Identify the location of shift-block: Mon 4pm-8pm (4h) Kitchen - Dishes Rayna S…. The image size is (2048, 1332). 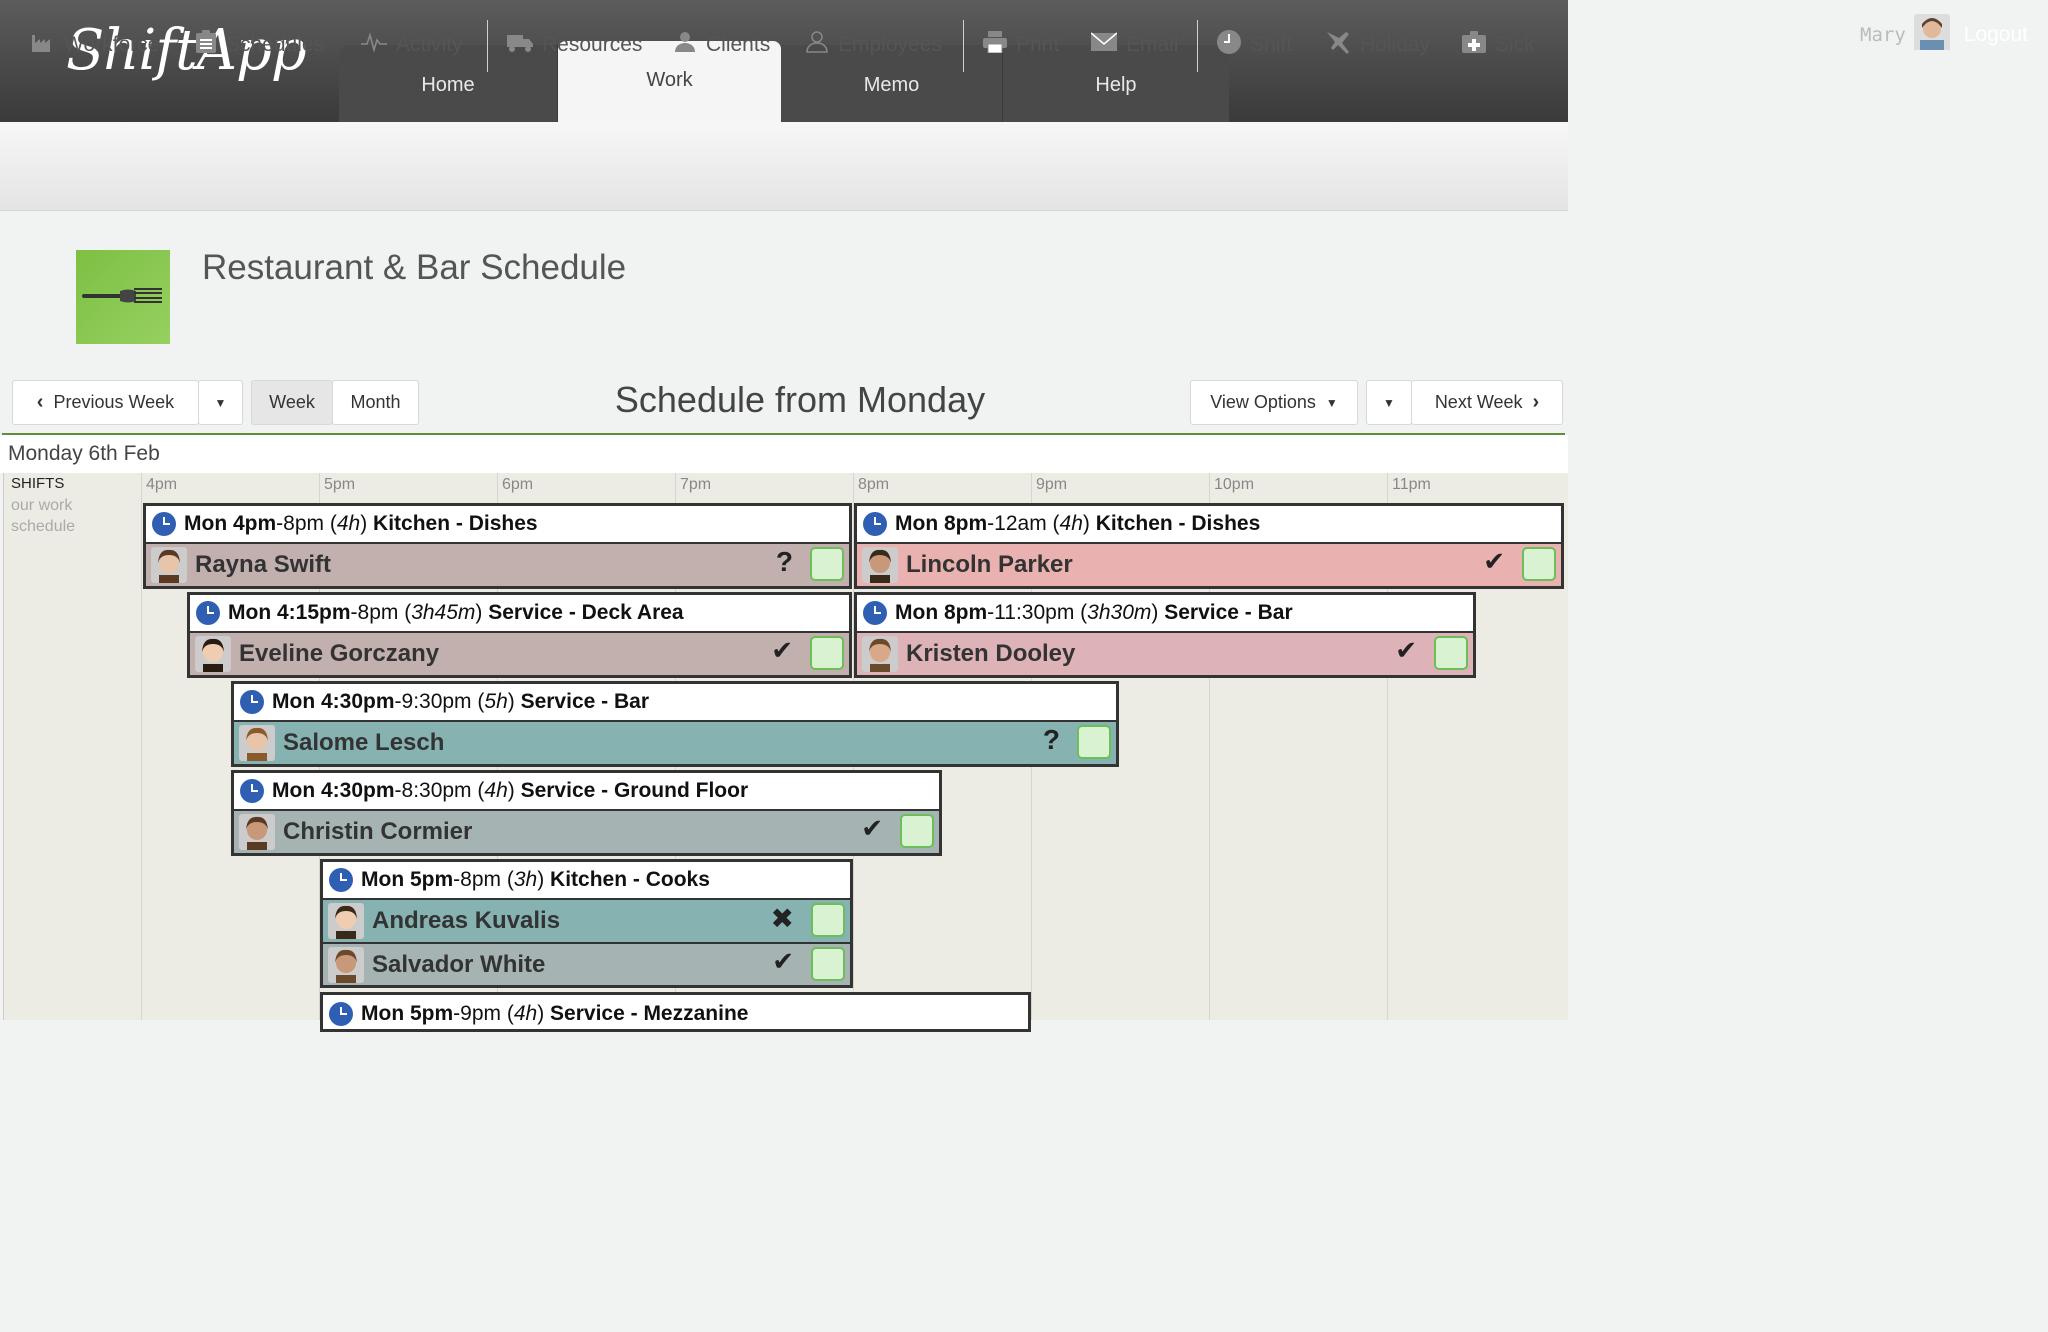
(497, 546).